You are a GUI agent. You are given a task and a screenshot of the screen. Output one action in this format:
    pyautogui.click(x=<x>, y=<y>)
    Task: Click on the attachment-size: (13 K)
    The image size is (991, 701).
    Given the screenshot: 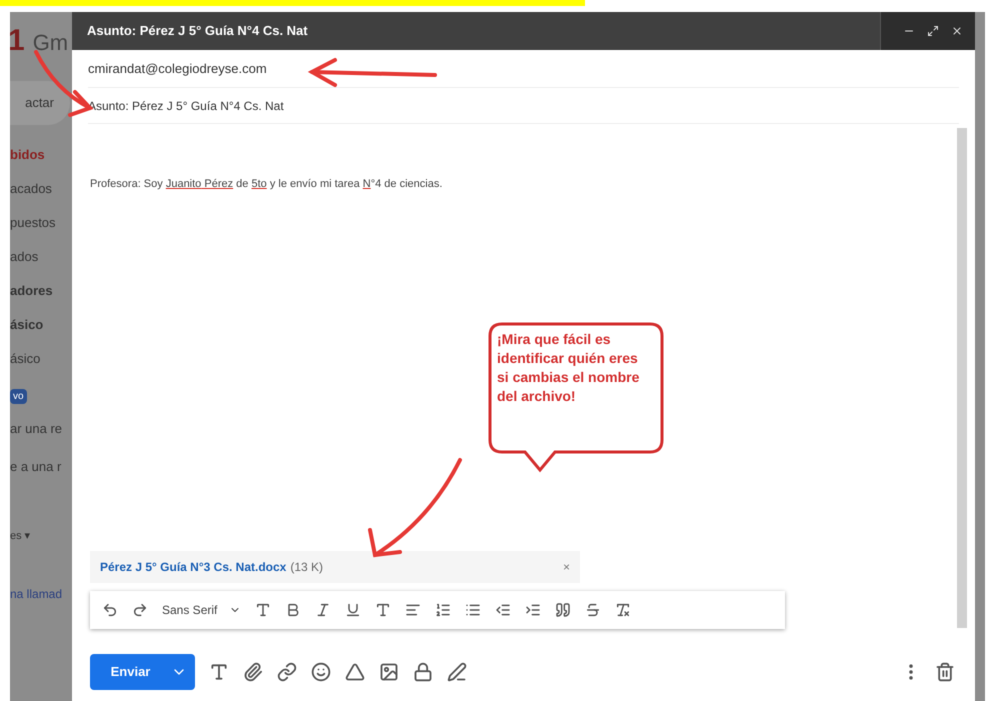 What is the action you would take?
    pyautogui.click(x=307, y=567)
    